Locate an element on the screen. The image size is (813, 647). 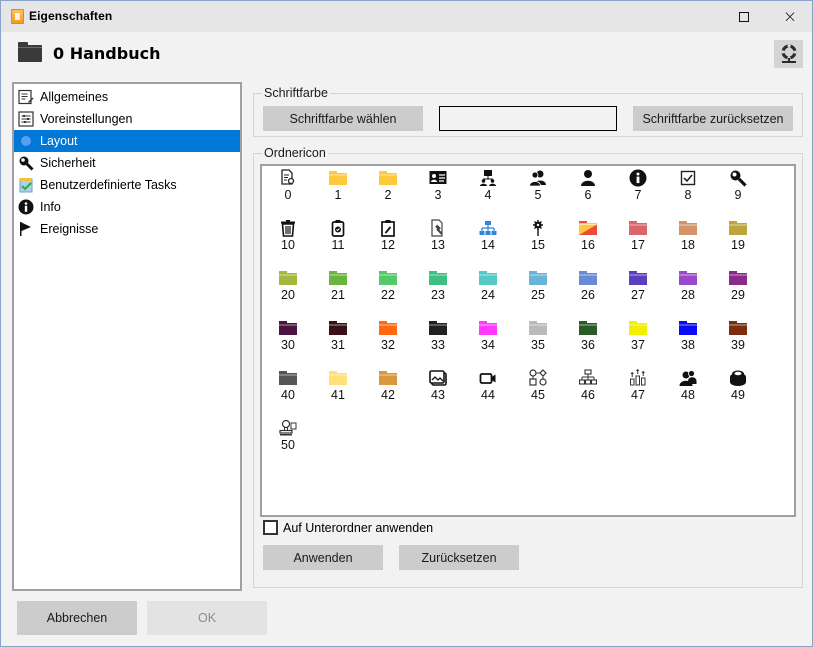
folder-icon-option: 40 is located at coordinates (288, 391).